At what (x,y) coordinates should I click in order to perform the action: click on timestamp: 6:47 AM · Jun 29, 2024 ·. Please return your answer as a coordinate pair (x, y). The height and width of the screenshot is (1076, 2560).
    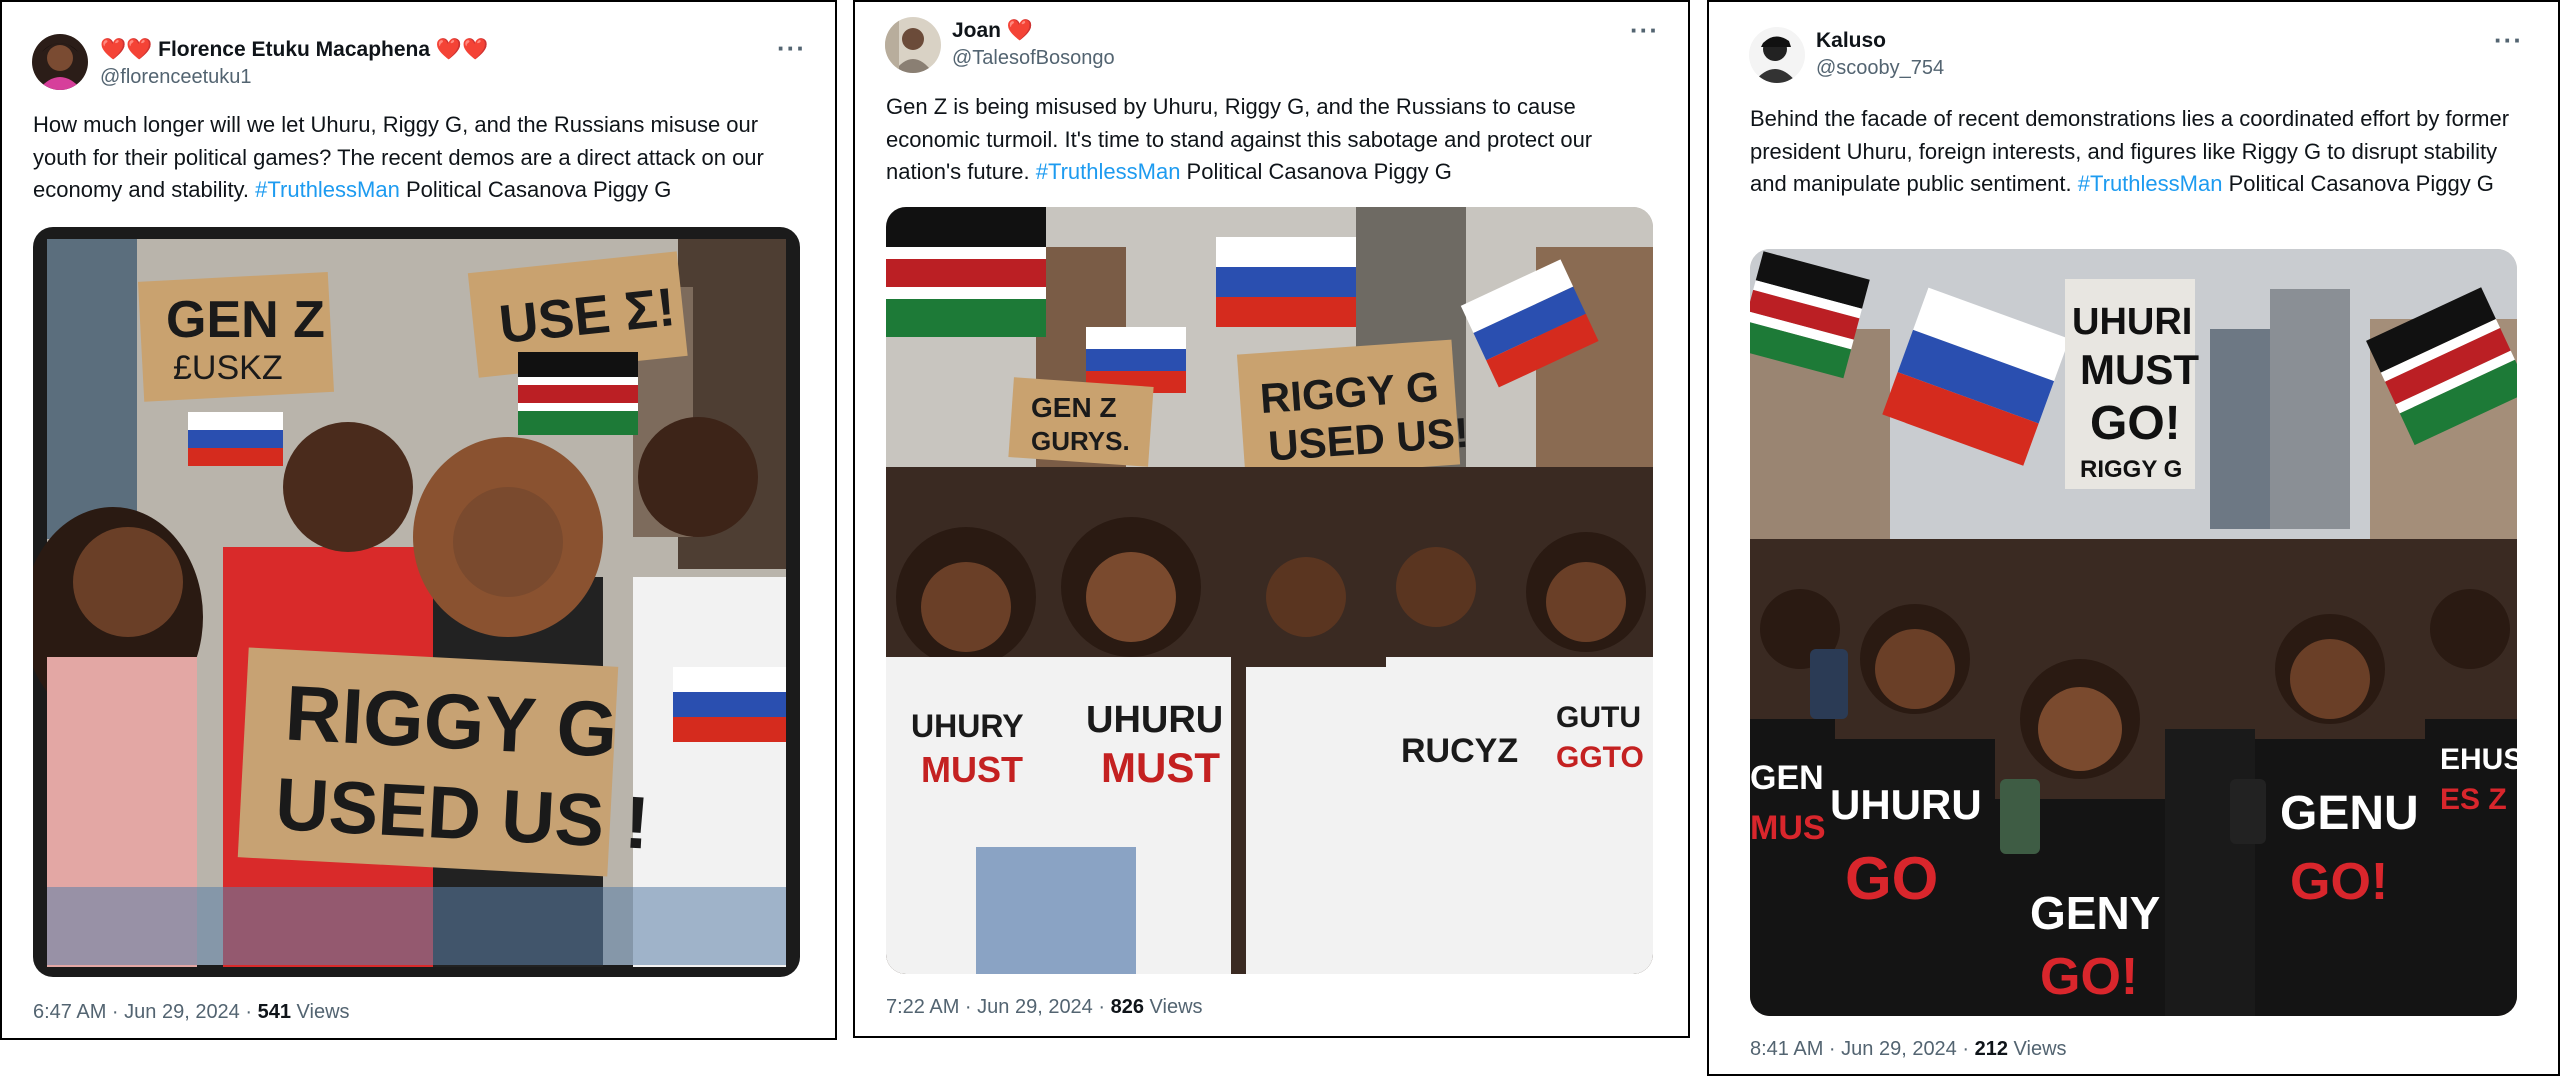
    Looking at the image, I should click on (145, 1012).